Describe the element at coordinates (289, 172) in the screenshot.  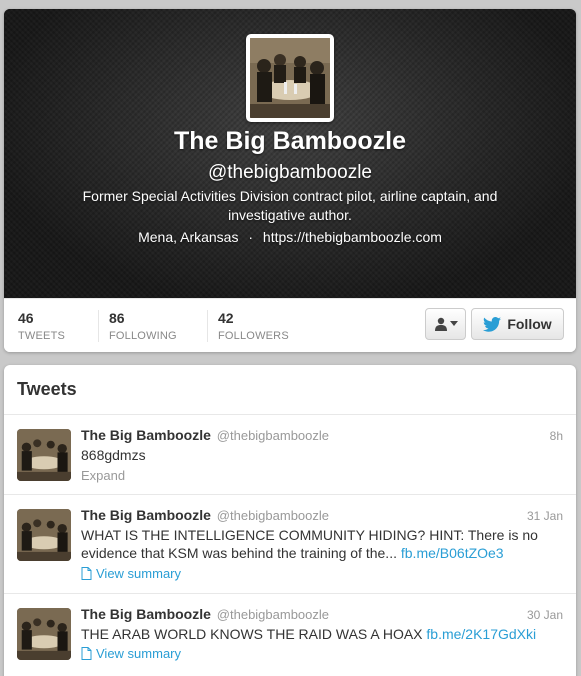
I see `profile-handle: @thebigbamboozle` at that location.